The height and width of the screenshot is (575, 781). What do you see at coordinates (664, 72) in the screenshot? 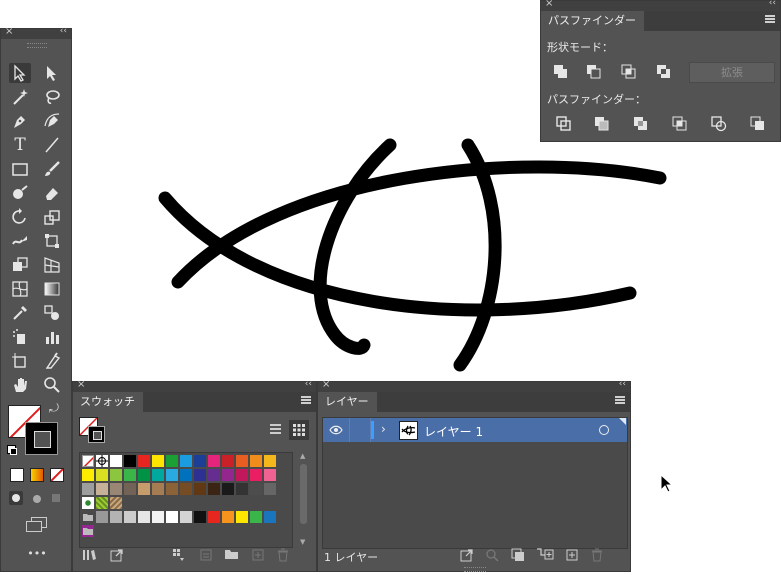
I see `exclude-icon` at bounding box center [664, 72].